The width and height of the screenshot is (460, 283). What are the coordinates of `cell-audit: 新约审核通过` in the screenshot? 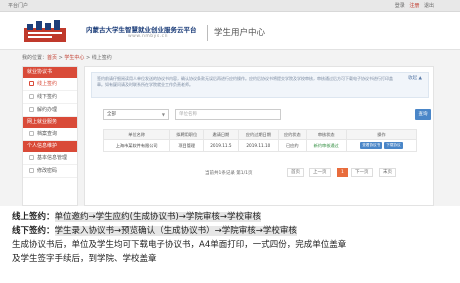 It's located at (326, 145).